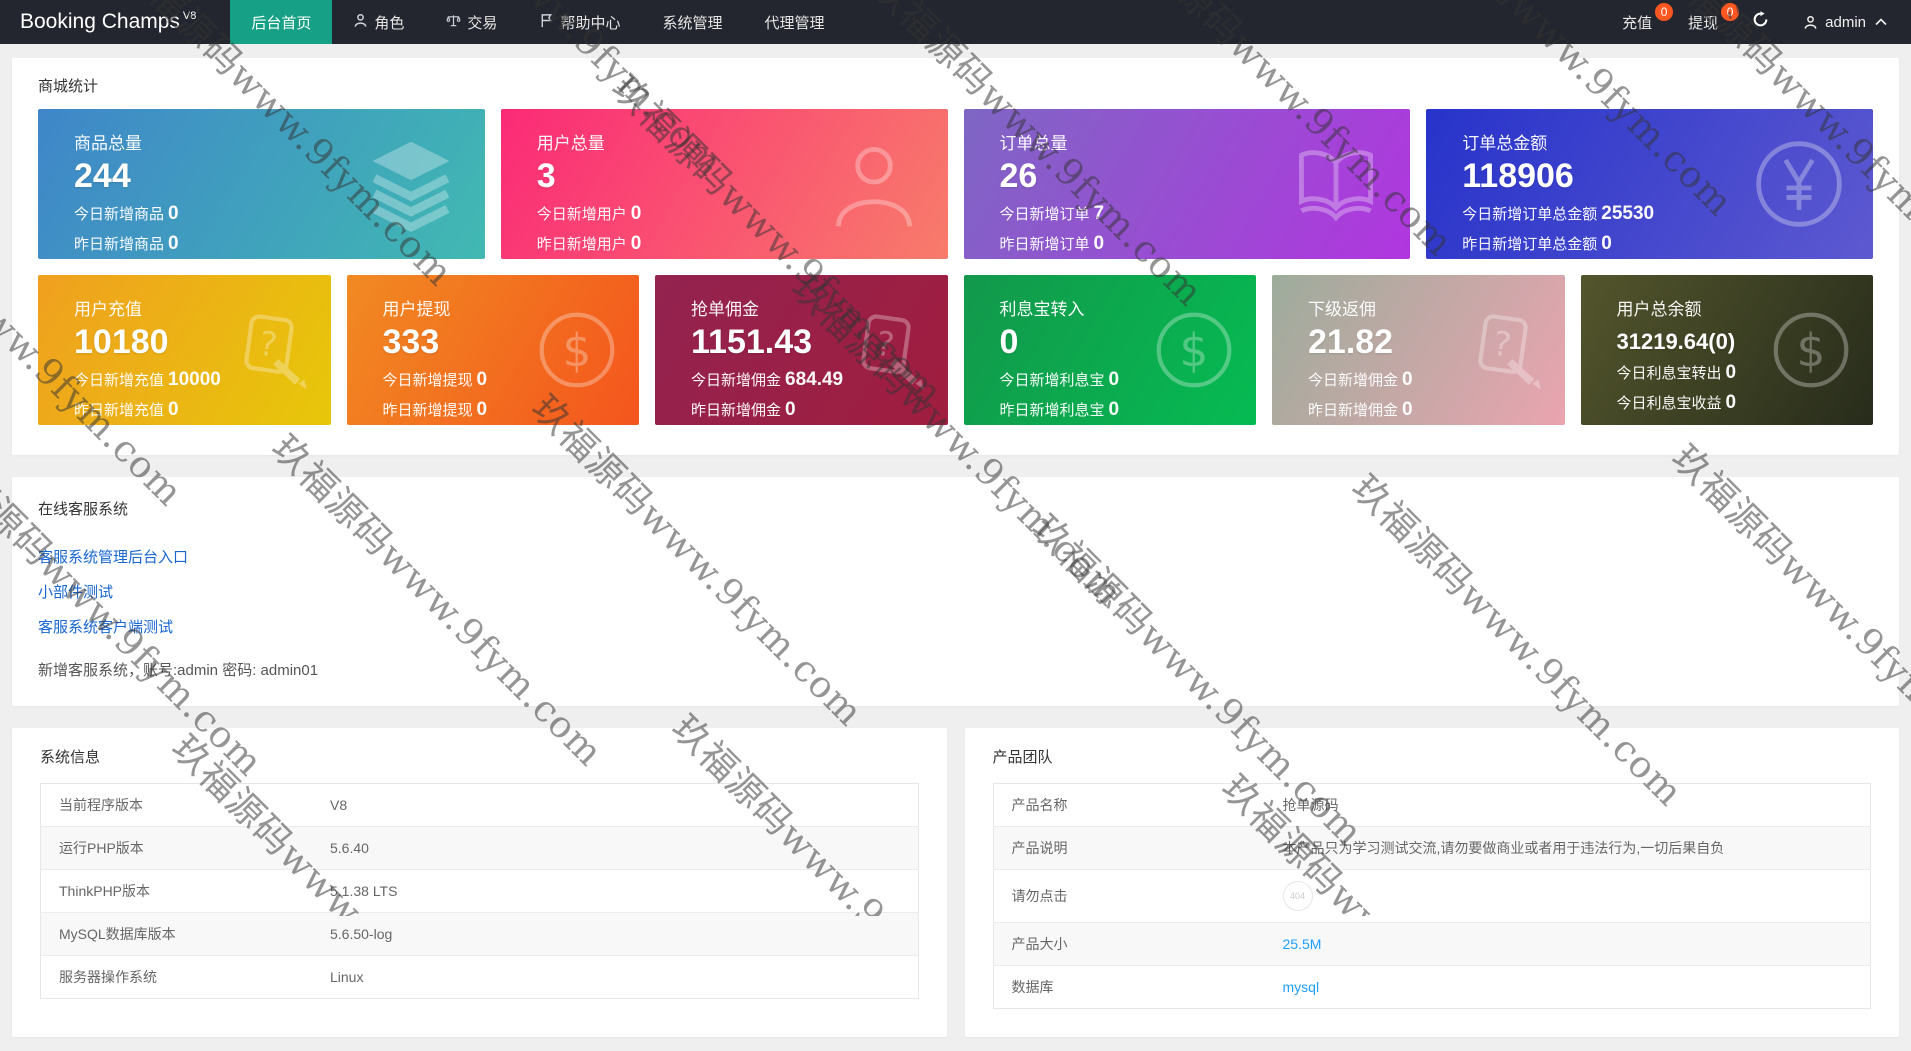 This screenshot has width=1911, height=1051. I want to click on nav-item-label: 代理管理, so click(794, 23).